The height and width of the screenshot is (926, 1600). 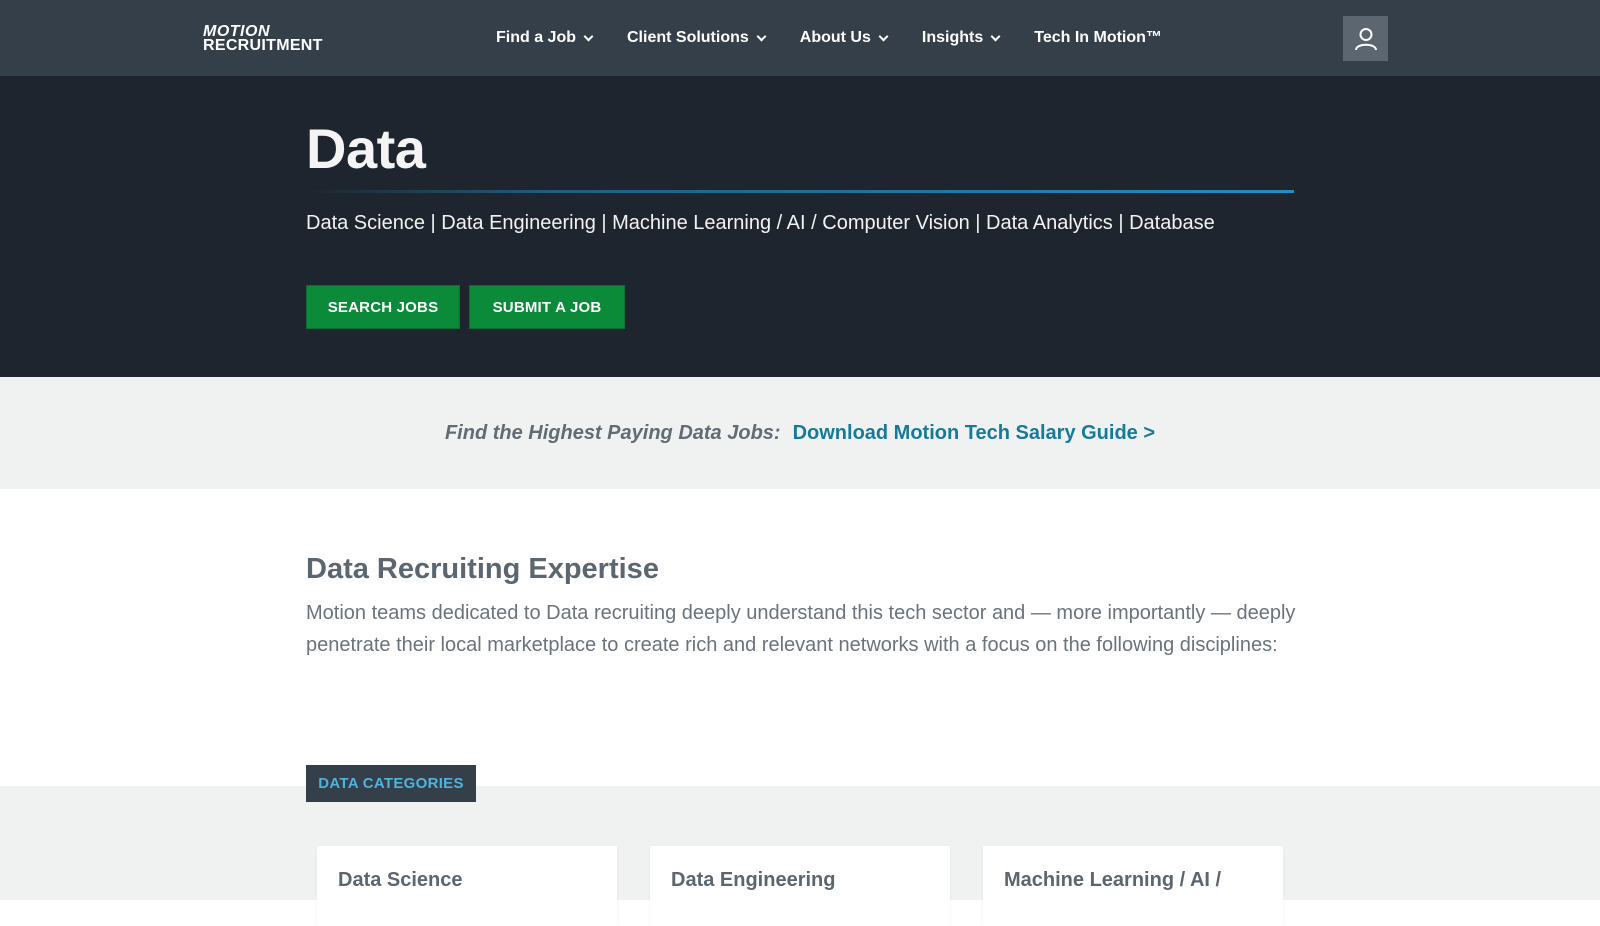 I want to click on card-title: Data Engineering, so click(x=753, y=880).